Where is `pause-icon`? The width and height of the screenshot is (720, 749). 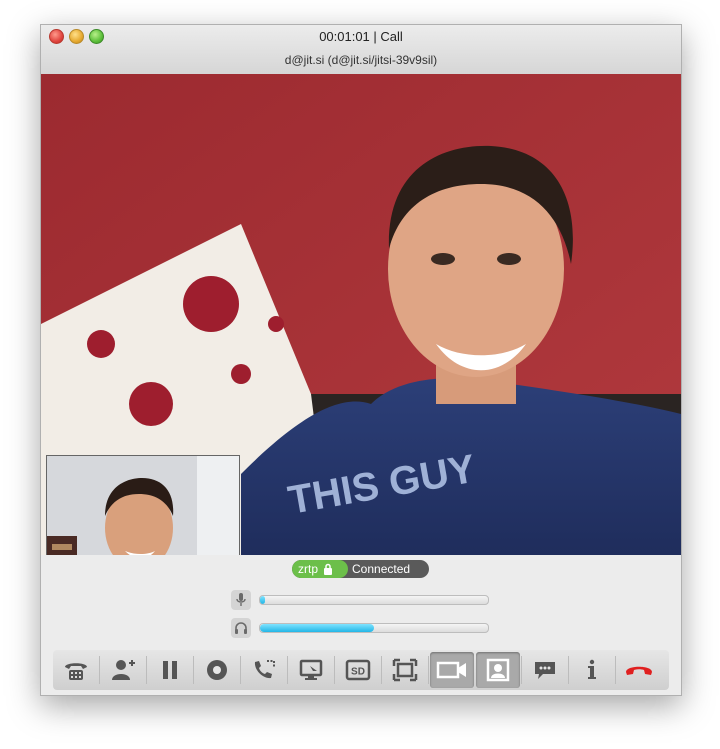
pause-icon is located at coordinates (170, 670).